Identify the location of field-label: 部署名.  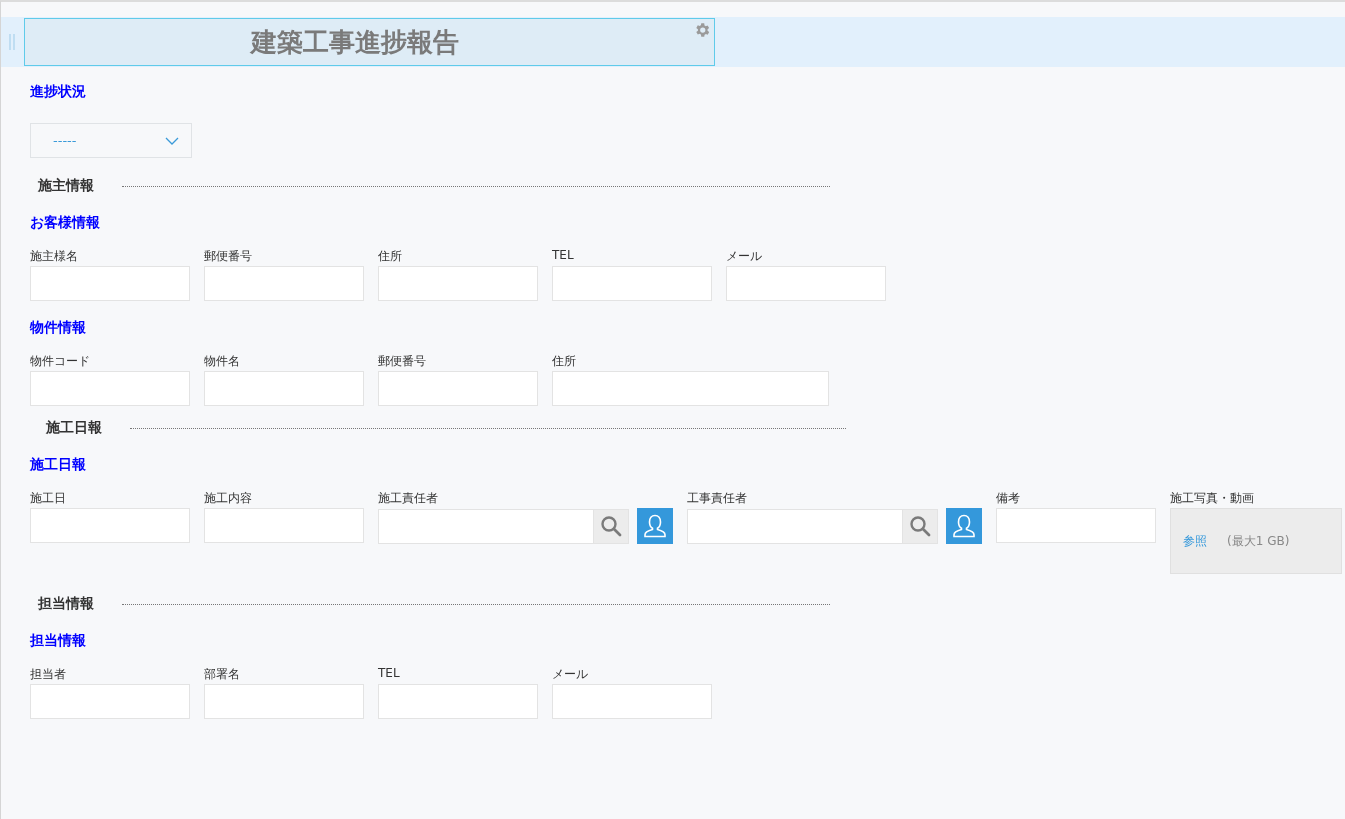
(222, 674).